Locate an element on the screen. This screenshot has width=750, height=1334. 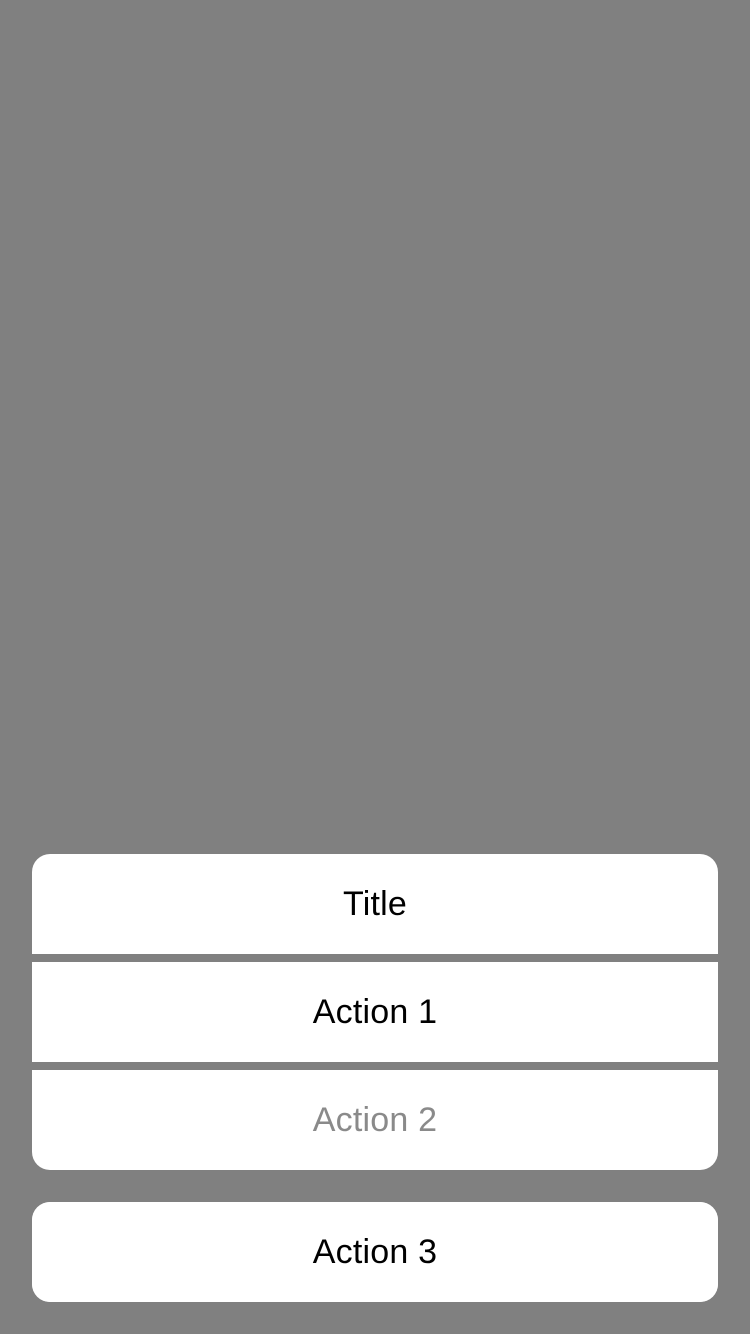
action-sheet-title: Title is located at coordinates (375, 904).